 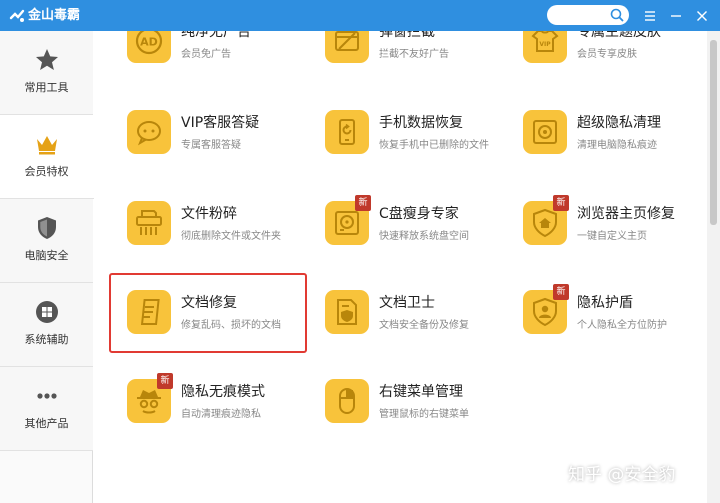 I want to click on minimize-icon, so click(x=676, y=16).